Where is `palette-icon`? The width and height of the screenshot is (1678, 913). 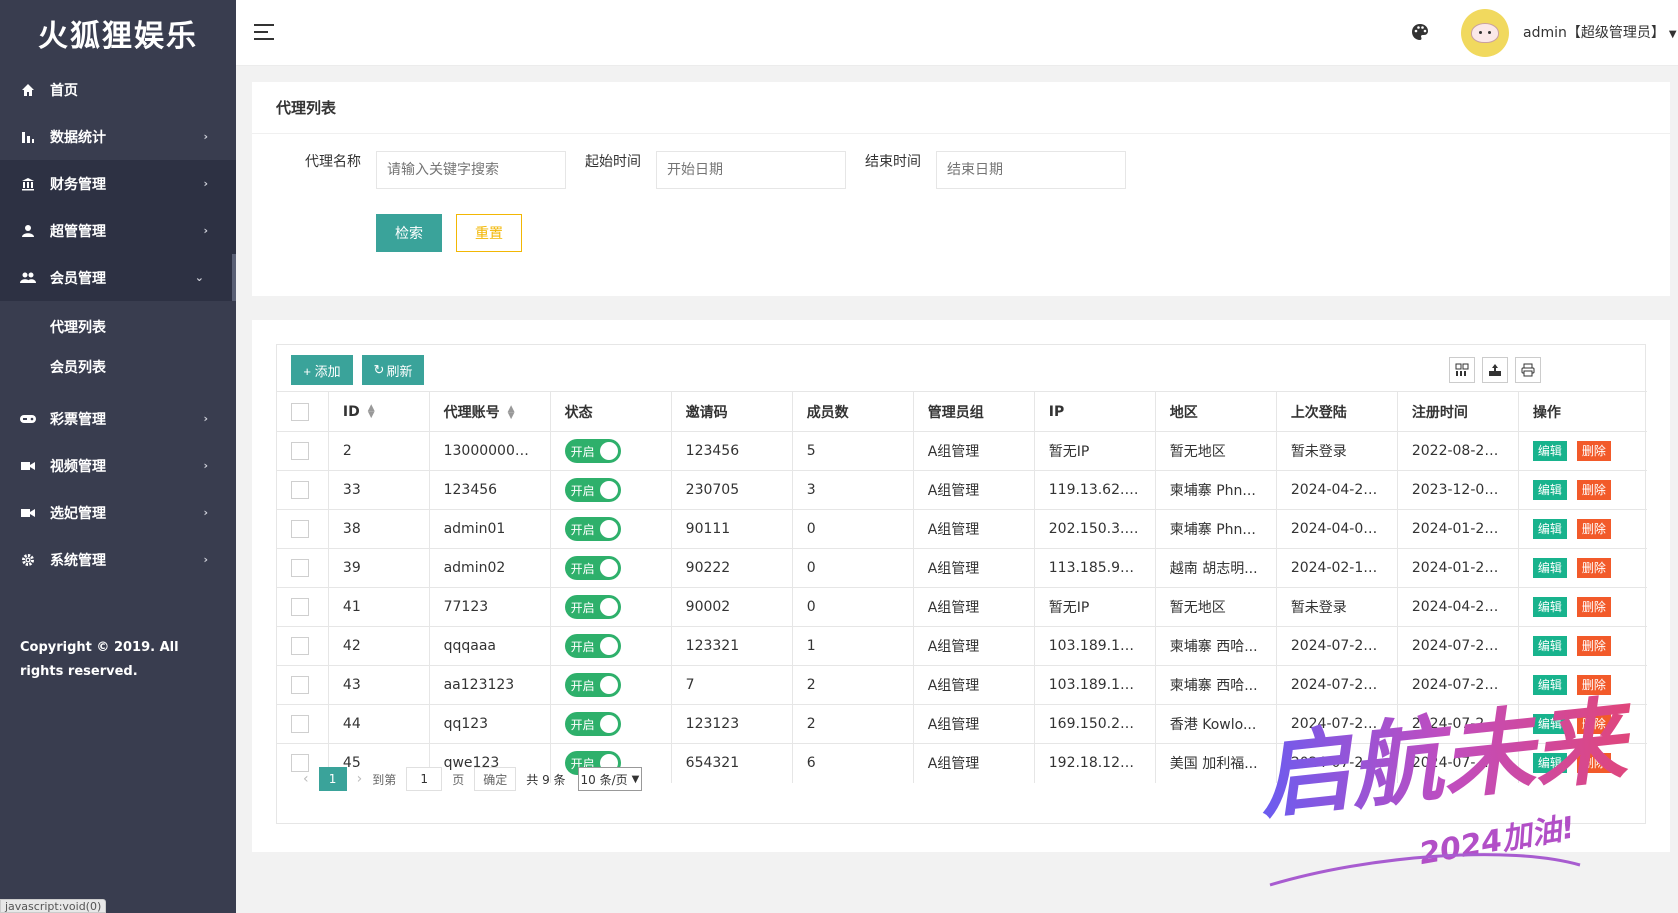
palette-icon is located at coordinates (1420, 32).